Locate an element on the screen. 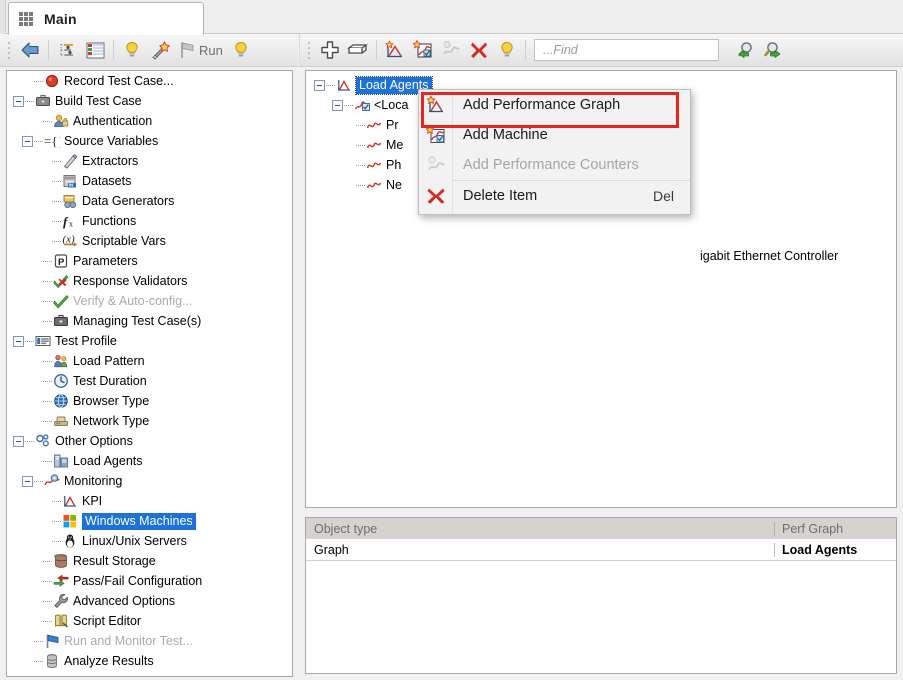  wrench-icon is located at coordinates (61, 601).